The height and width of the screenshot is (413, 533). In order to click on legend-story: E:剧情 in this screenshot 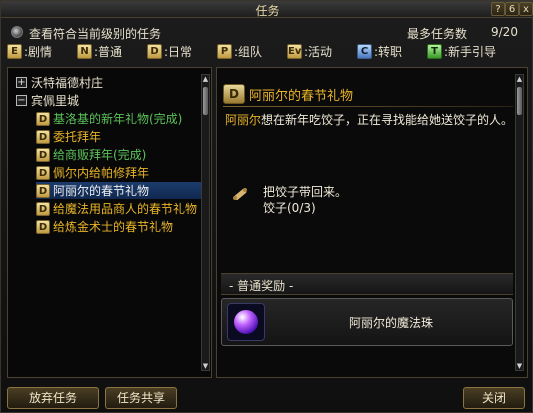, I will do `click(29, 51)`.